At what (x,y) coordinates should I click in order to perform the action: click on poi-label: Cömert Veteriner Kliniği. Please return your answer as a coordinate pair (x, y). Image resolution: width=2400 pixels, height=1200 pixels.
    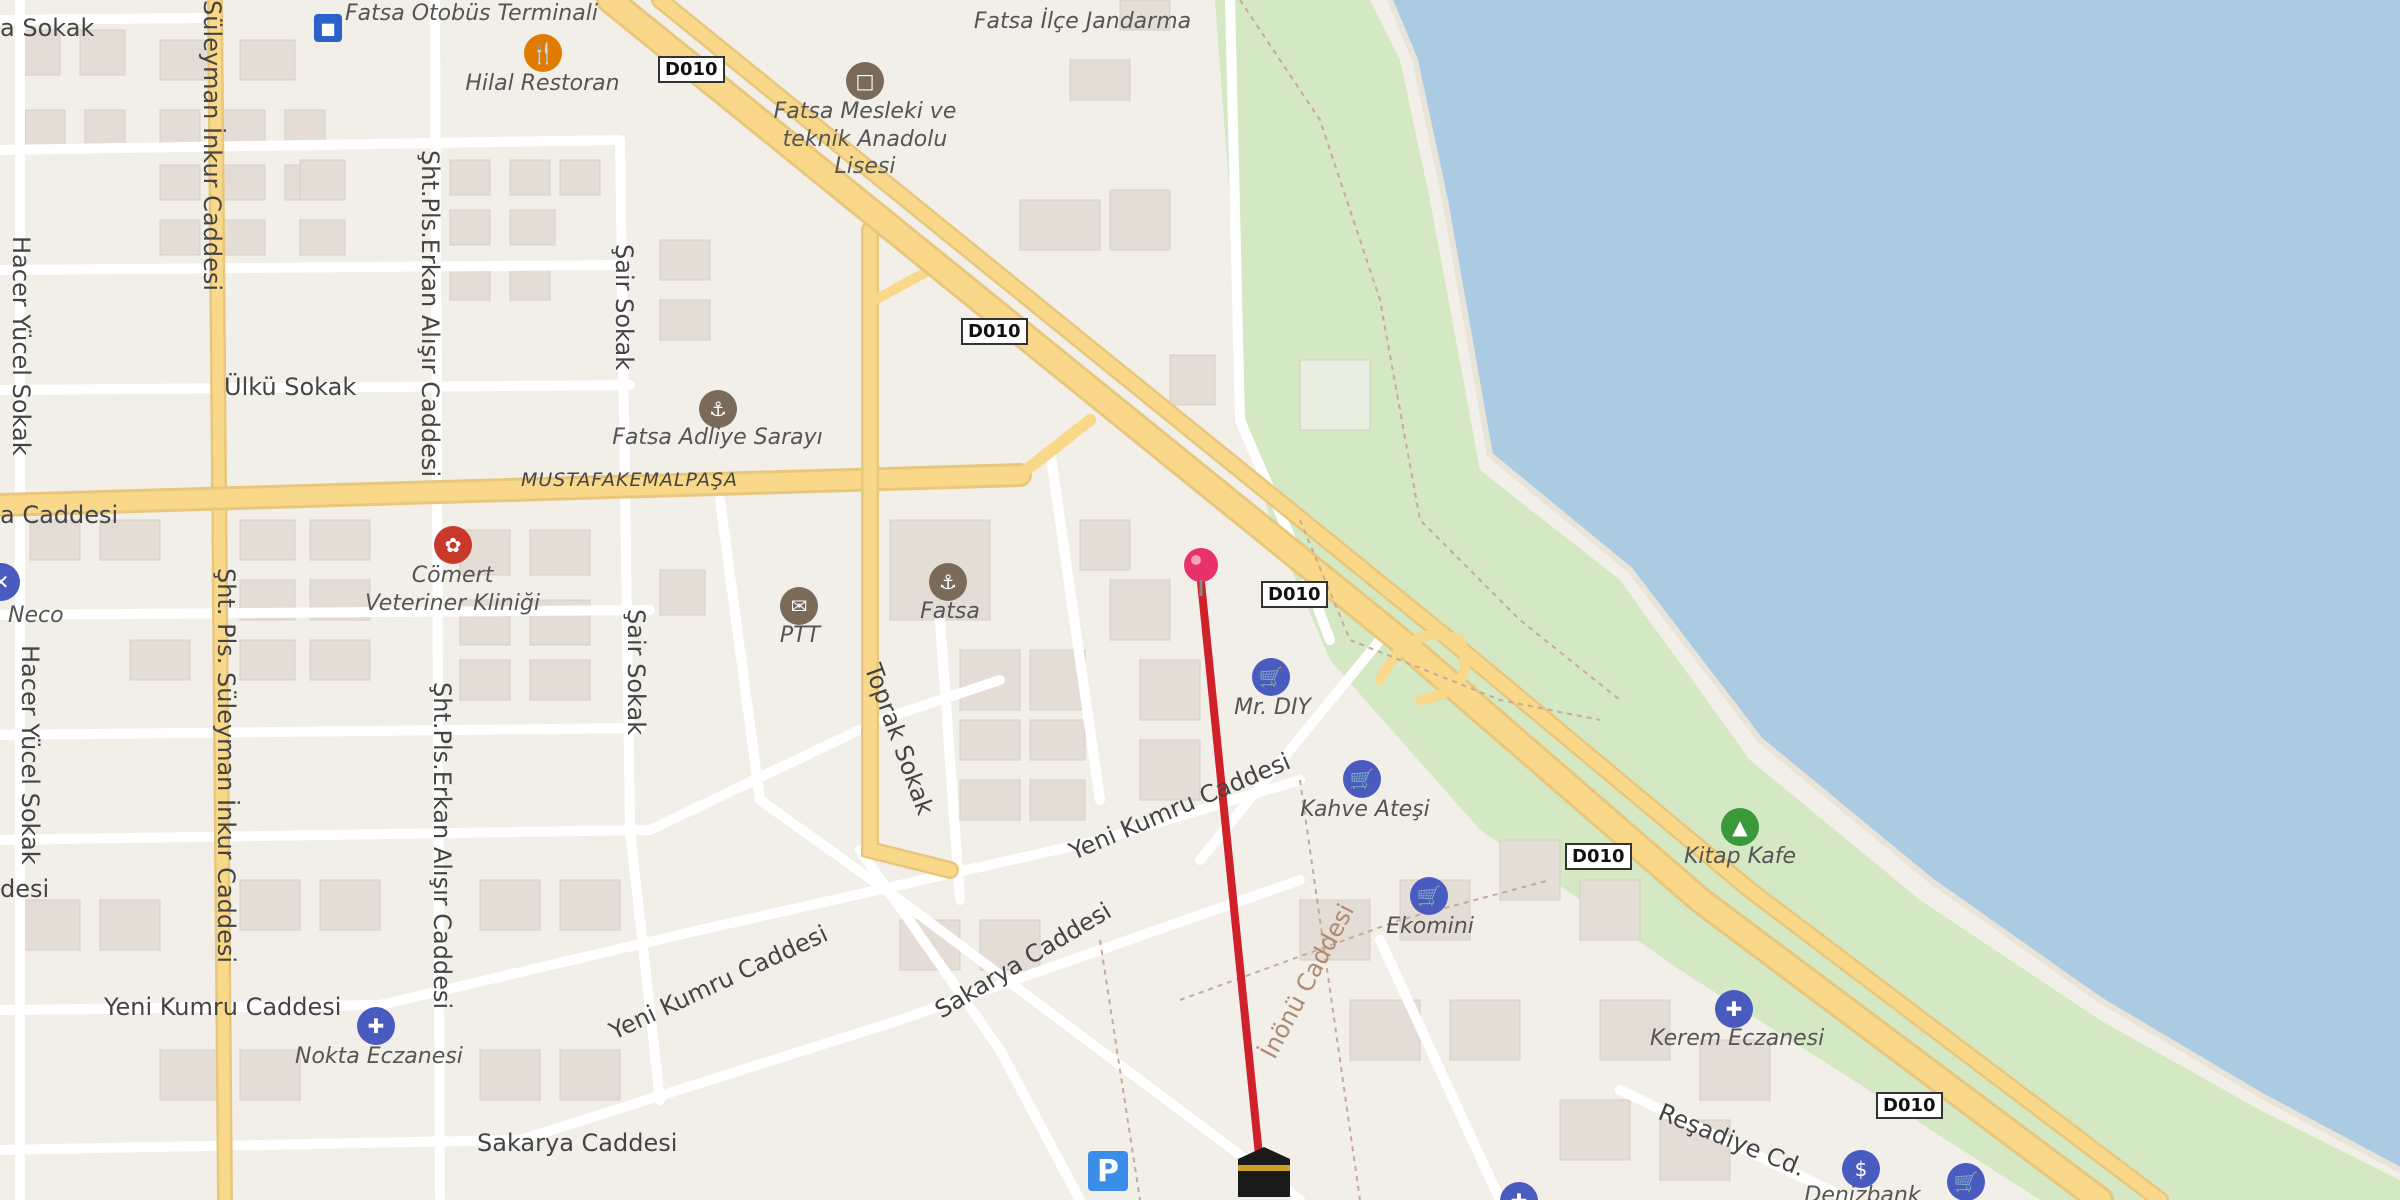
    Looking at the image, I should click on (452, 589).